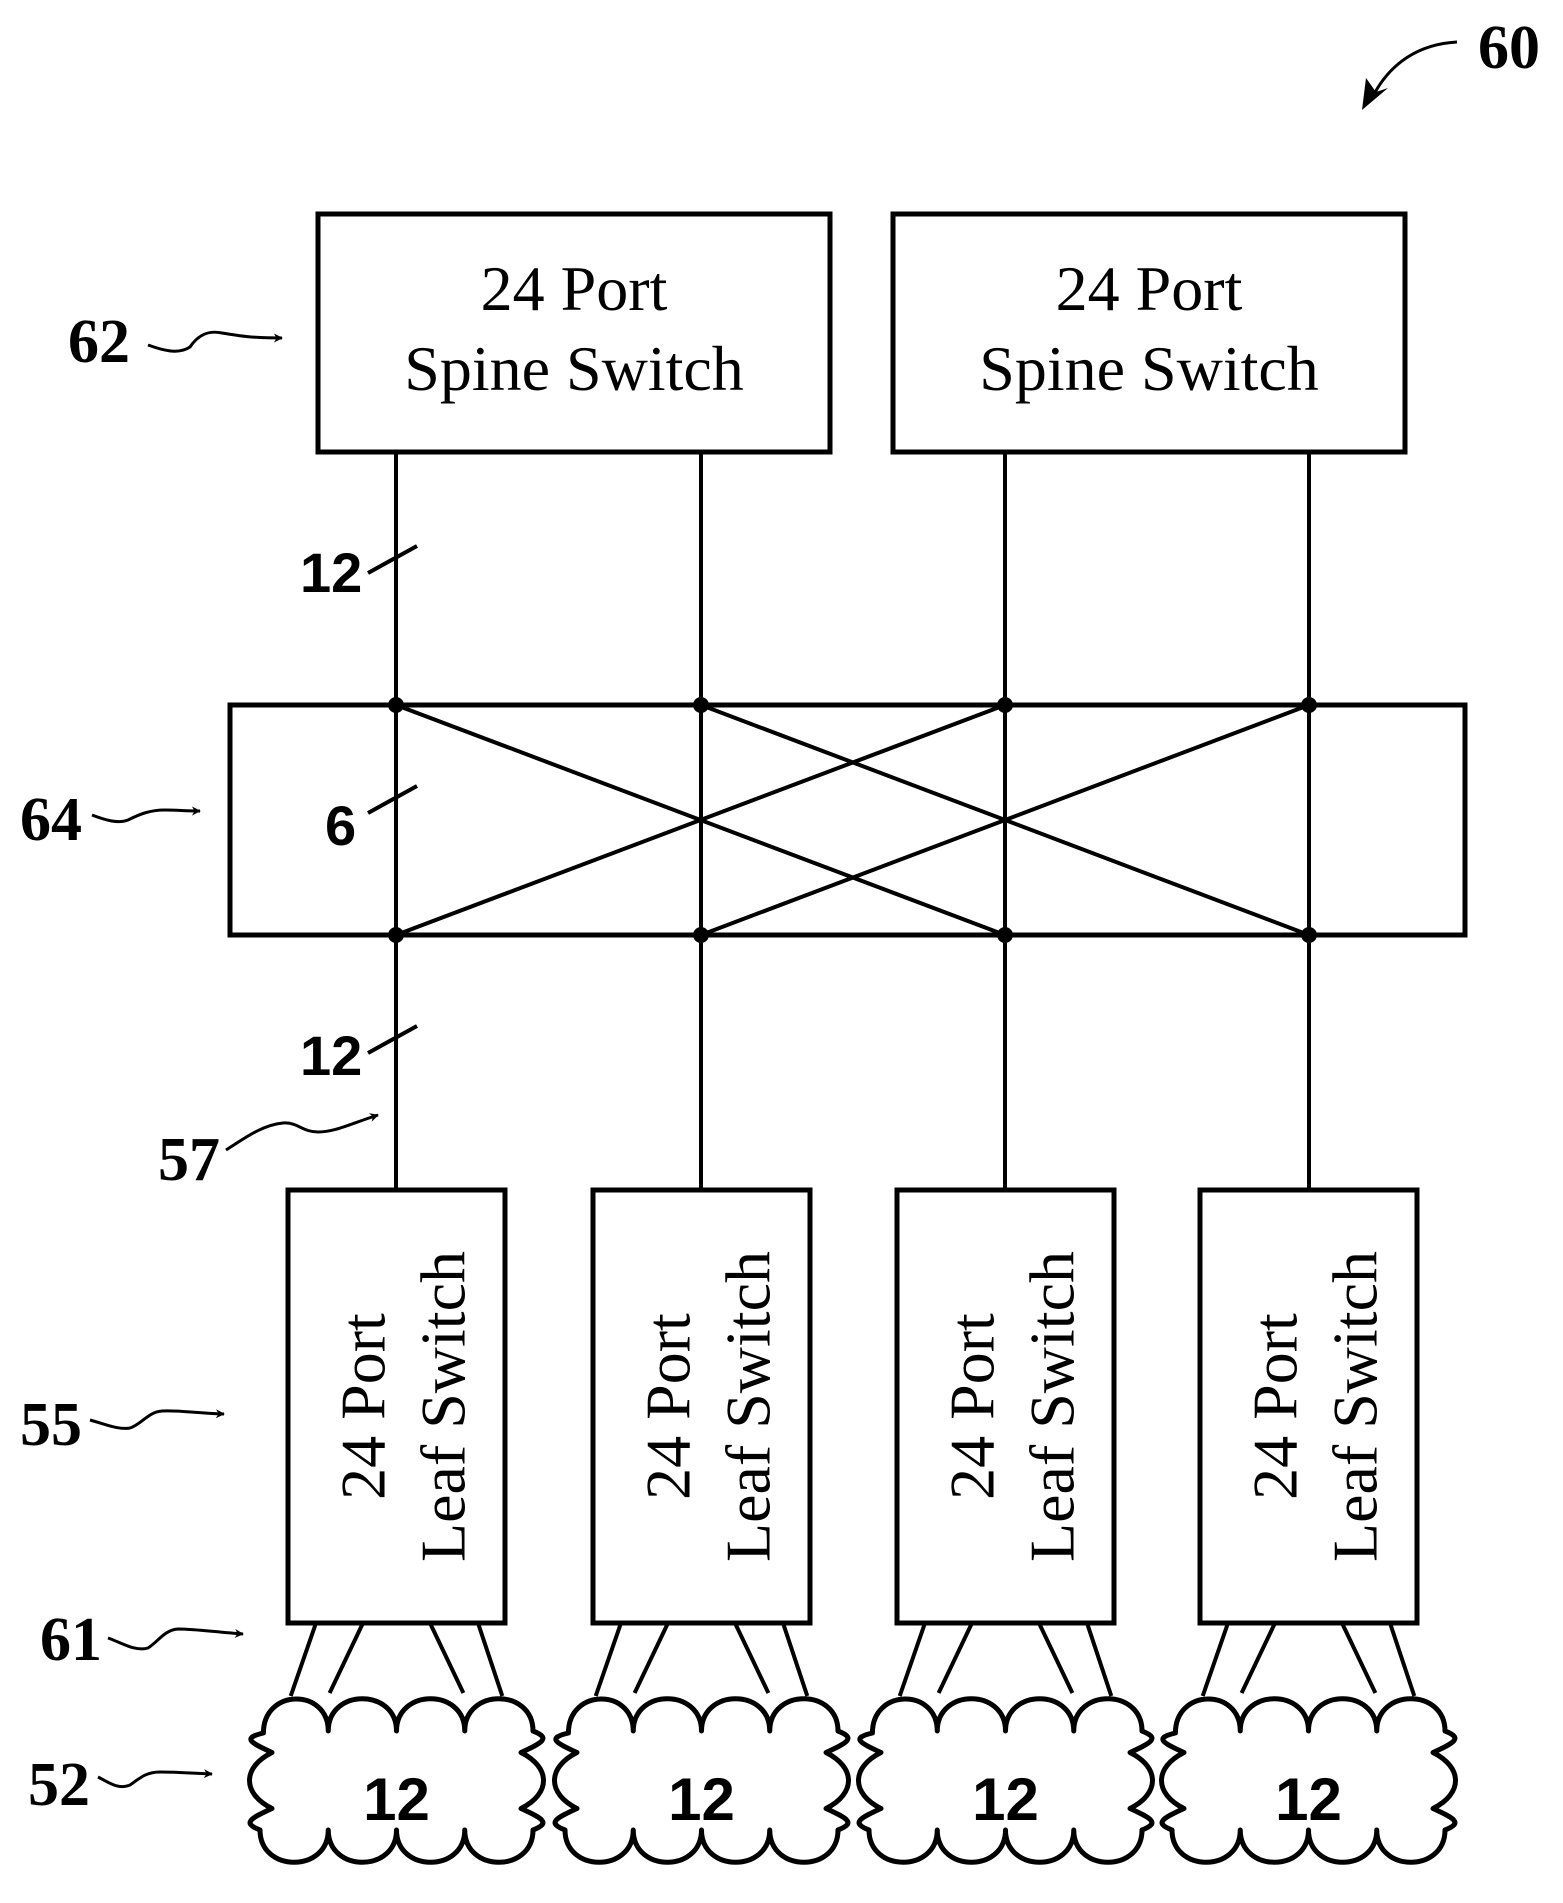  Describe the element at coordinates (189, 1160) in the screenshot. I see `link-ref-label: 57` at that location.